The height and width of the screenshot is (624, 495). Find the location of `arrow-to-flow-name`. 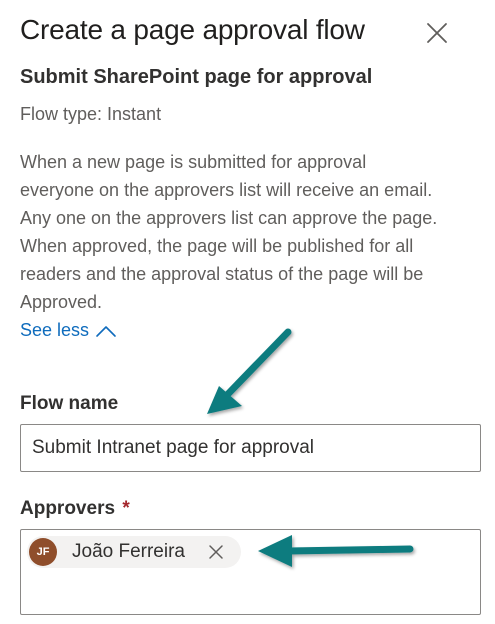

arrow-to-flow-name is located at coordinates (249, 371).